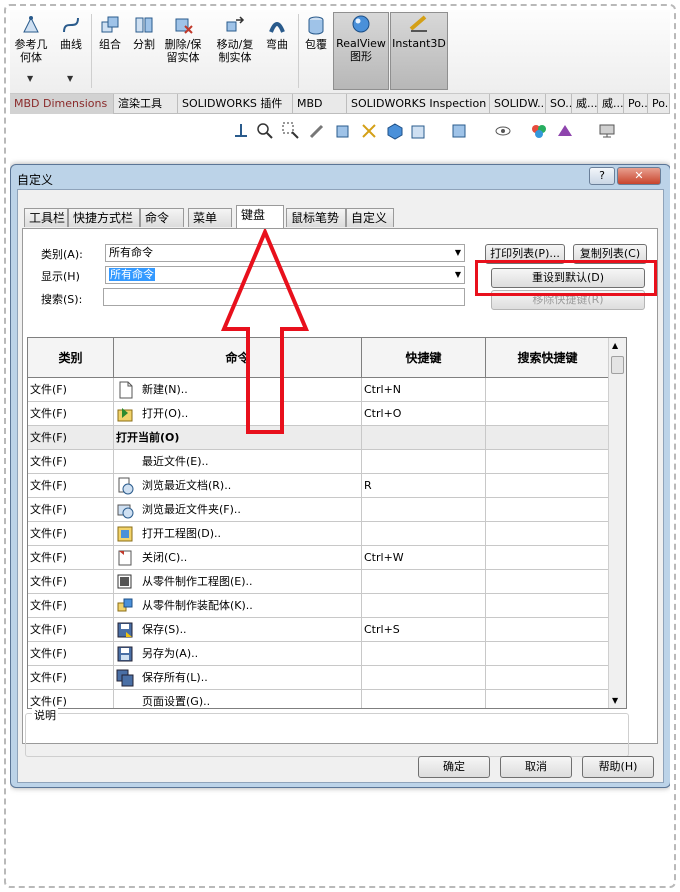 The image size is (680, 892). What do you see at coordinates (618, 767) in the screenshot?
I see `help-button: 帮助(H)` at bounding box center [618, 767].